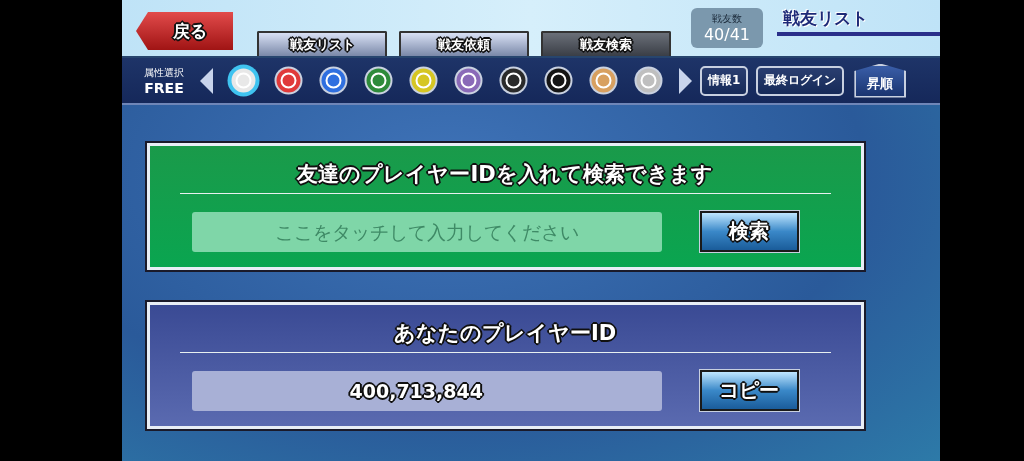 This screenshot has width=1024, height=461. Describe the element at coordinates (164, 72) in the screenshot. I see `attribute-label: 属性選択` at that location.